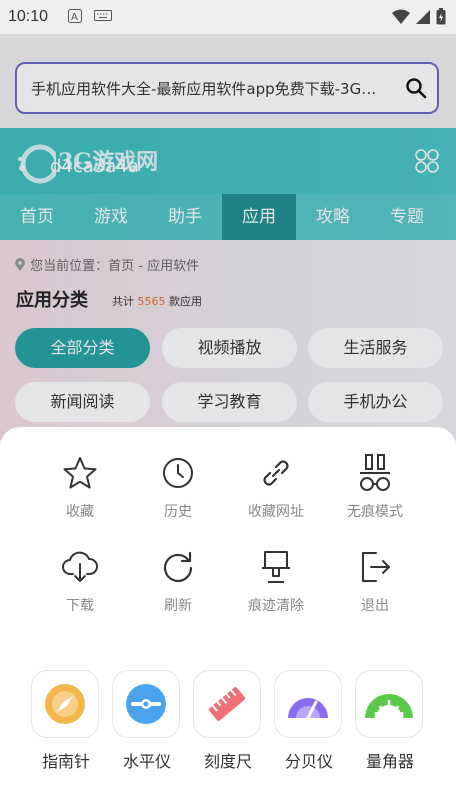  What do you see at coordinates (227, 704) in the screenshot?
I see `ruler-icon` at bounding box center [227, 704].